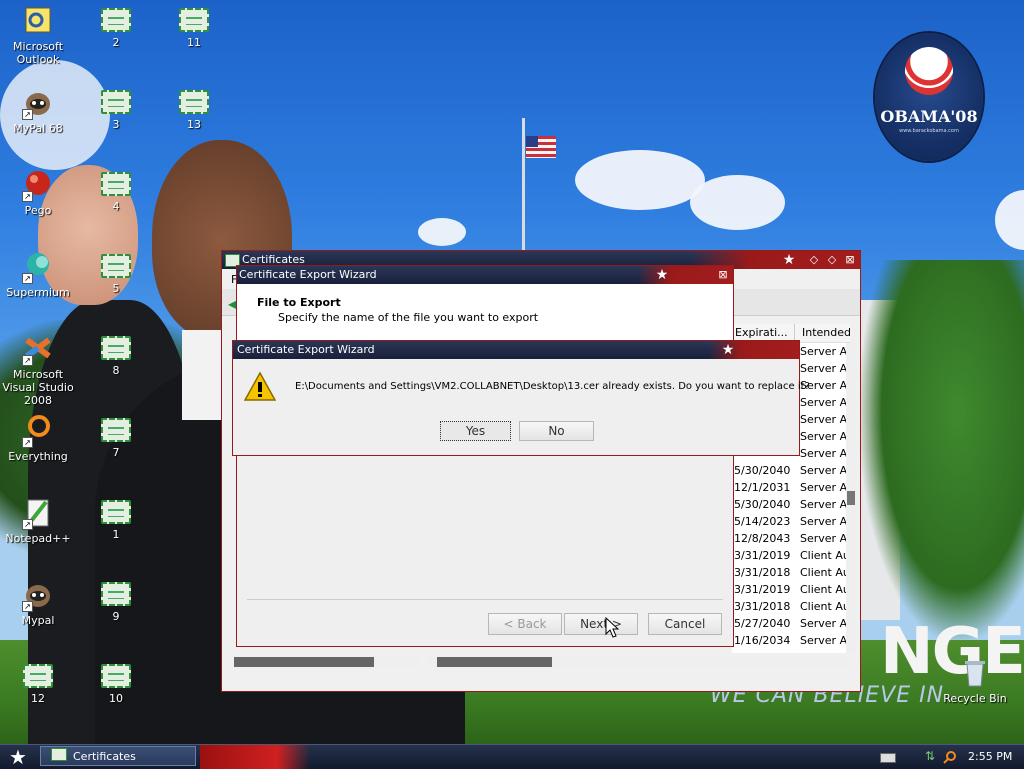 This screenshot has width=1024, height=769. I want to click on table-row: 12/8/2043 Server Au, so click(791, 538).